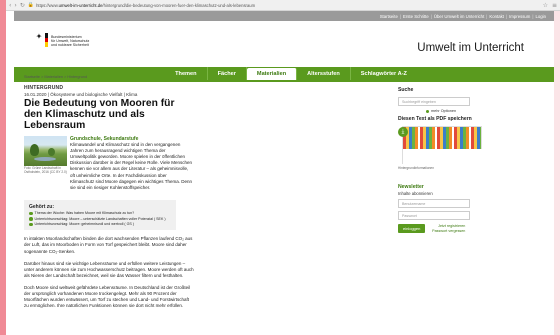 This screenshot has height=335, width=560. What do you see at coordinates (45, 151) in the screenshot?
I see `moor-photo` at bounding box center [45, 151].